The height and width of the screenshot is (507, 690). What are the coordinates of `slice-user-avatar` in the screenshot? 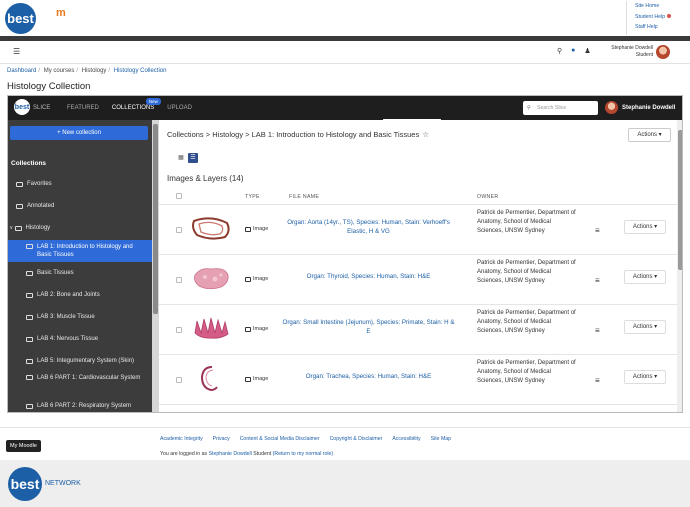 It's located at (611, 107).